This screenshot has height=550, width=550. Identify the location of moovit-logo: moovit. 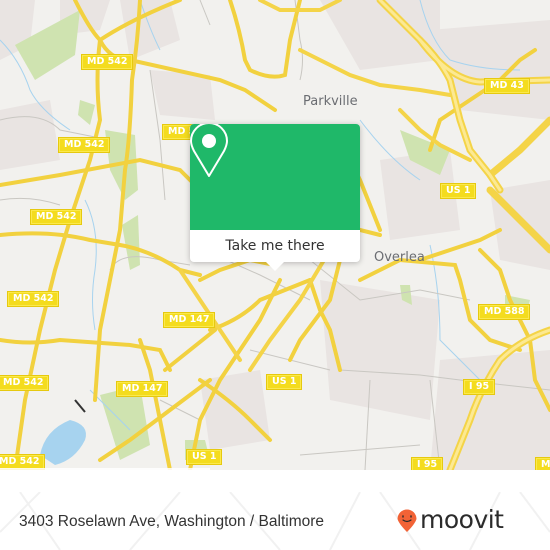
(450, 520).